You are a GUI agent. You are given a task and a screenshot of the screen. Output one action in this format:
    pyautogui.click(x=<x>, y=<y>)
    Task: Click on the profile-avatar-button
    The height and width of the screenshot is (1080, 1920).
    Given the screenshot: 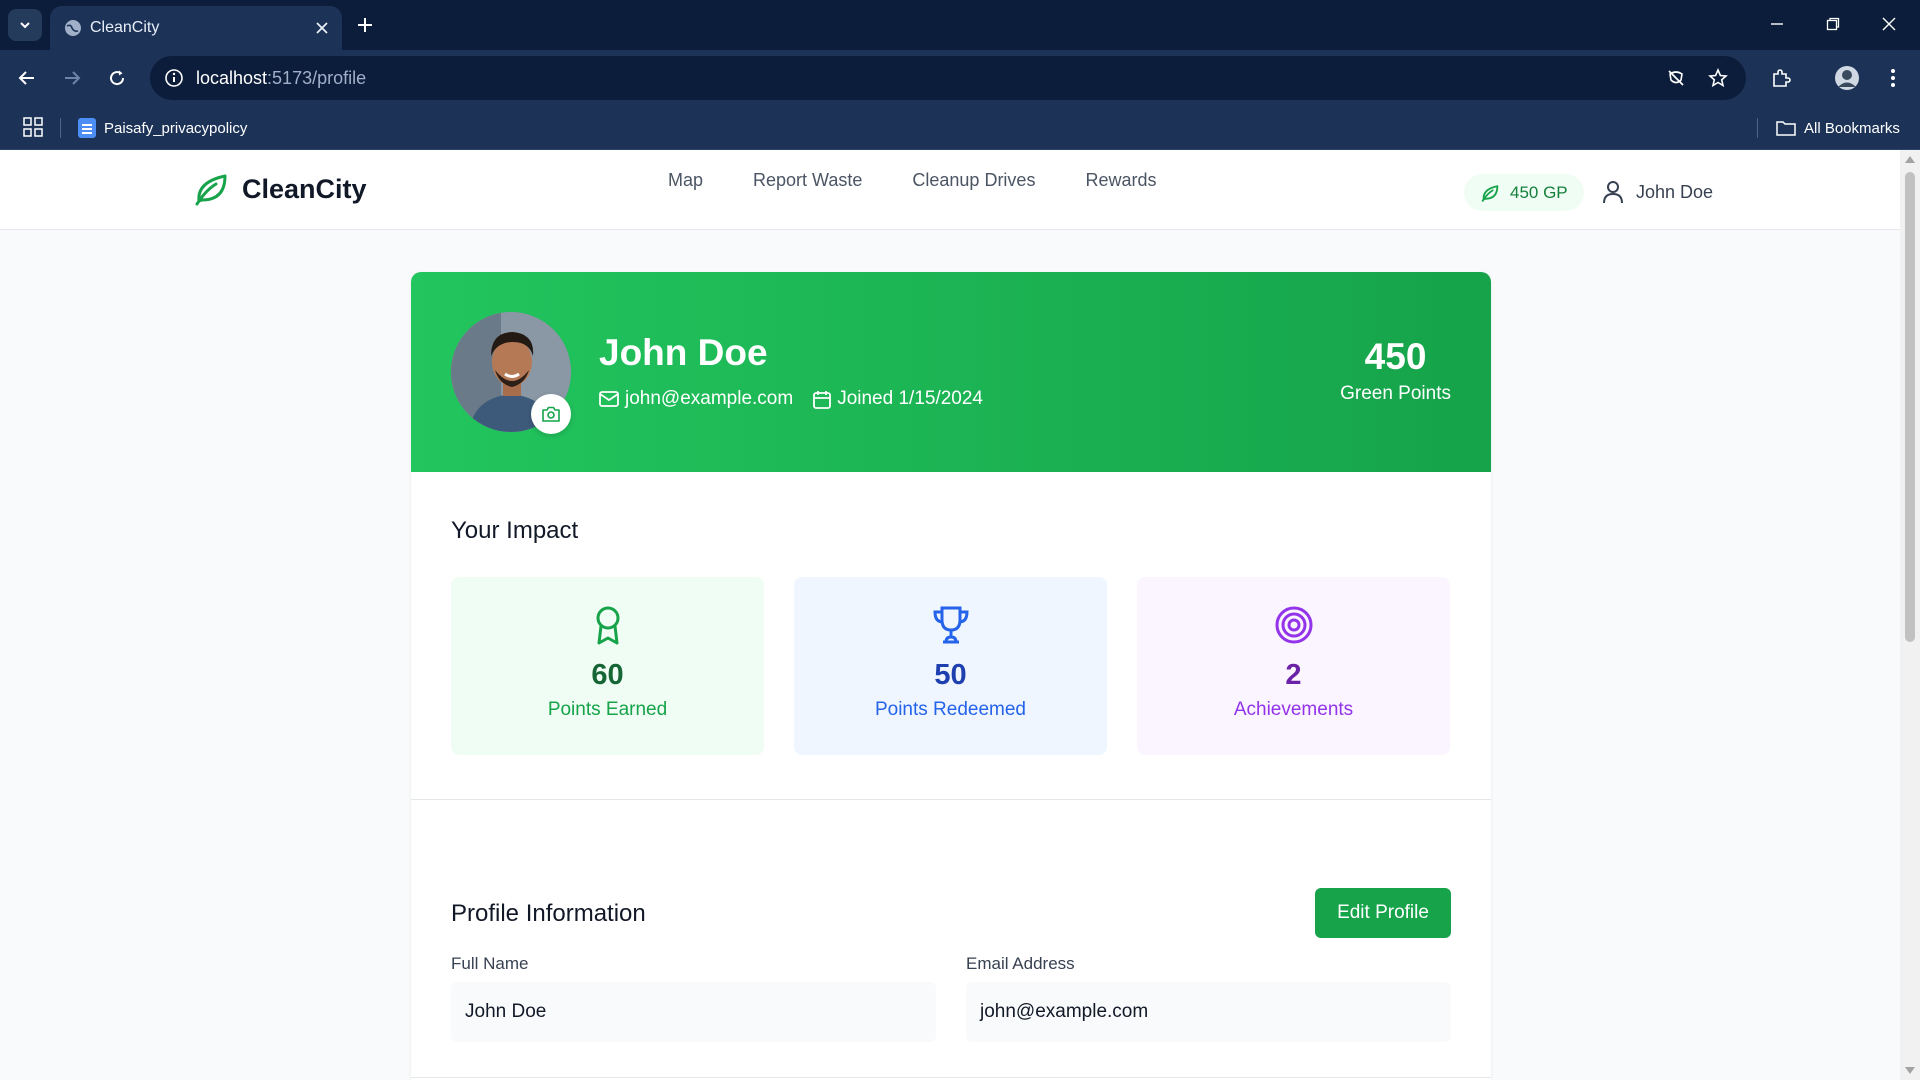 What is the action you would take?
    pyautogui.click(x=1847, y=78)
    